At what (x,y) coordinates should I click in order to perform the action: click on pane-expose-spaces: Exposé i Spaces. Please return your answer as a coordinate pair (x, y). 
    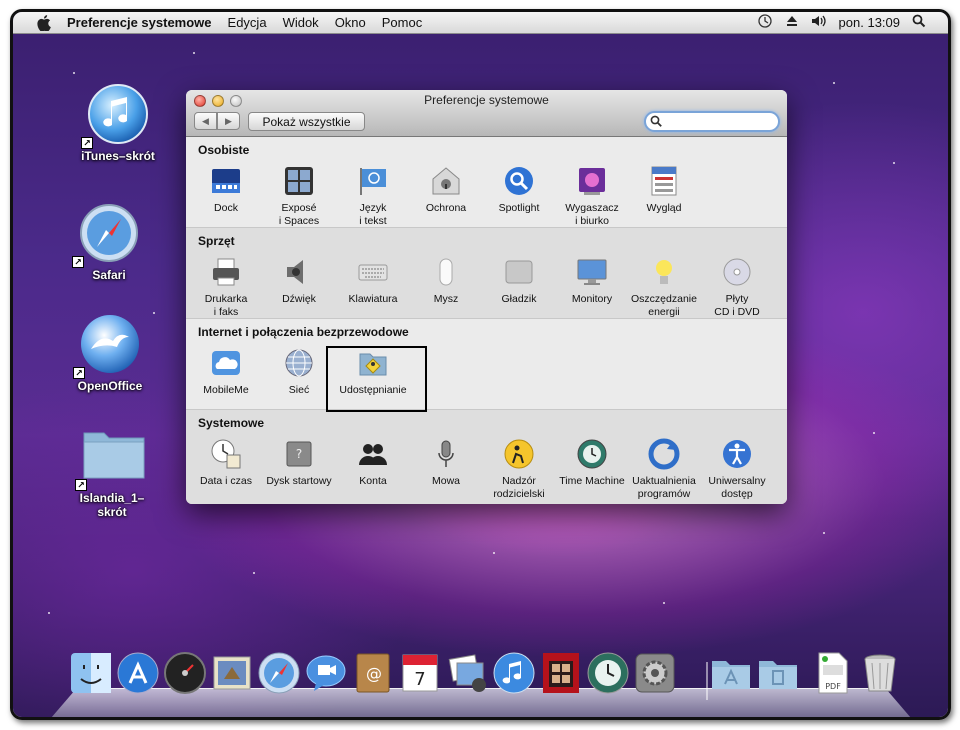
    Looking at the image, I should click on (299, 196).